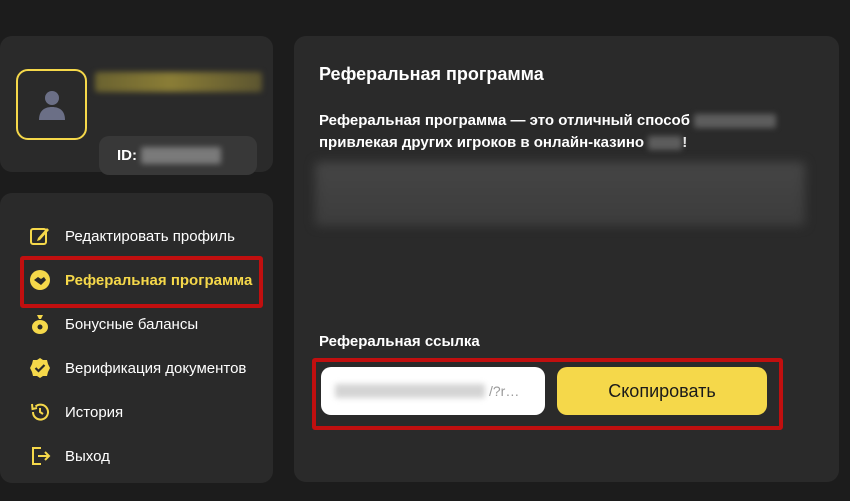  Describe the element at coordinates (482, 142) in the screenshot. I see `description-line-2: привлекая других игроков в онлайн-казино` at that location.